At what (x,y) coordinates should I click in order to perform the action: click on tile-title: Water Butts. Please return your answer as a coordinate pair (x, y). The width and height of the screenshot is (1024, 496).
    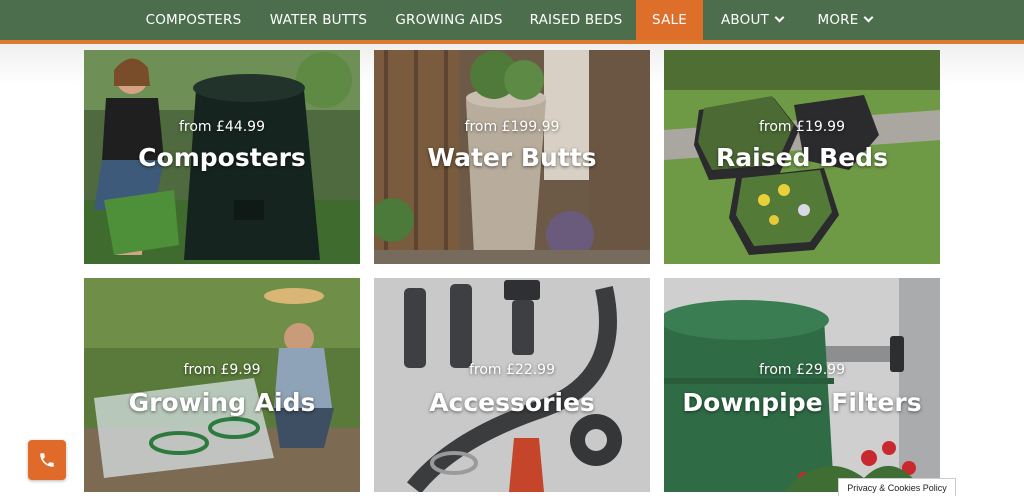
    Looking at the image, I should click on (512, 157).